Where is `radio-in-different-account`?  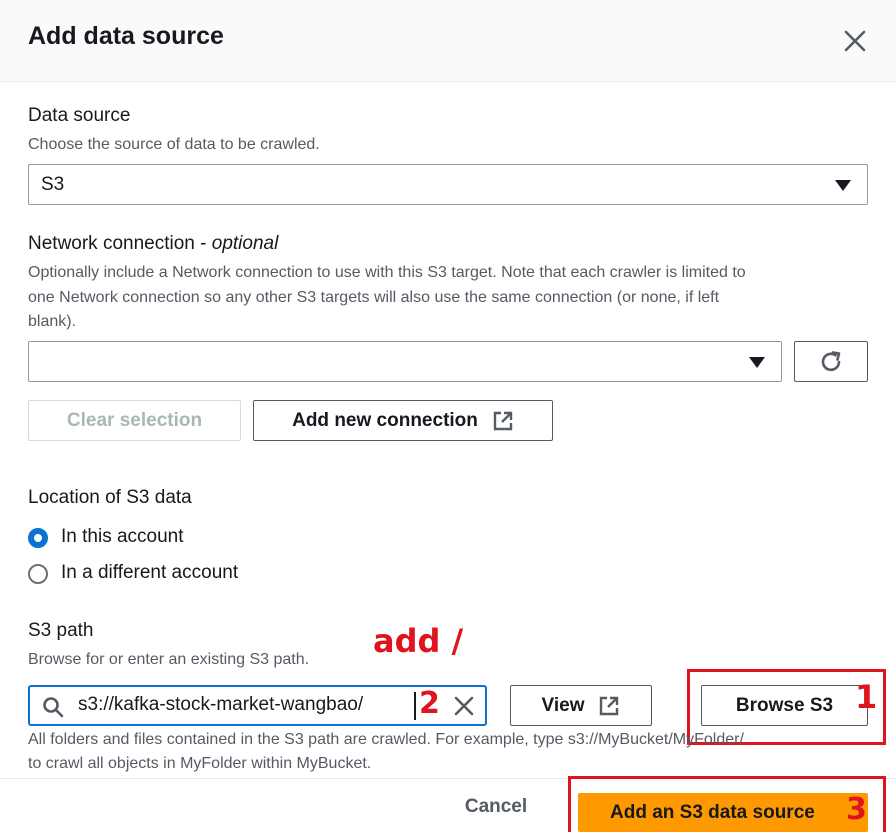 radio-in-different-account is located at coordinates (38, 574).